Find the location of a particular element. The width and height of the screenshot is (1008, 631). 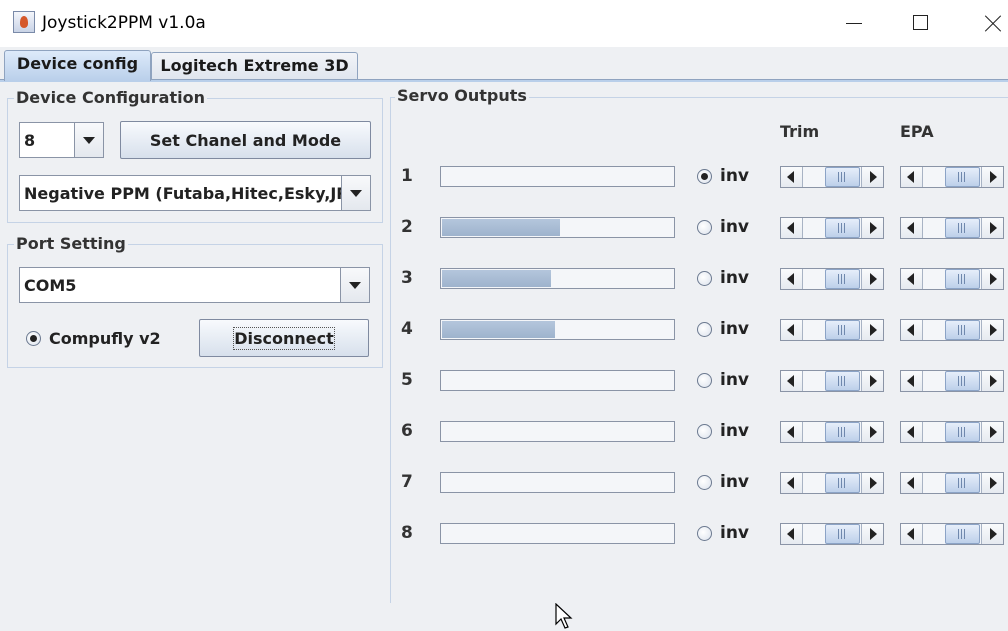

tab-divider is located at coordinates (504, 80).